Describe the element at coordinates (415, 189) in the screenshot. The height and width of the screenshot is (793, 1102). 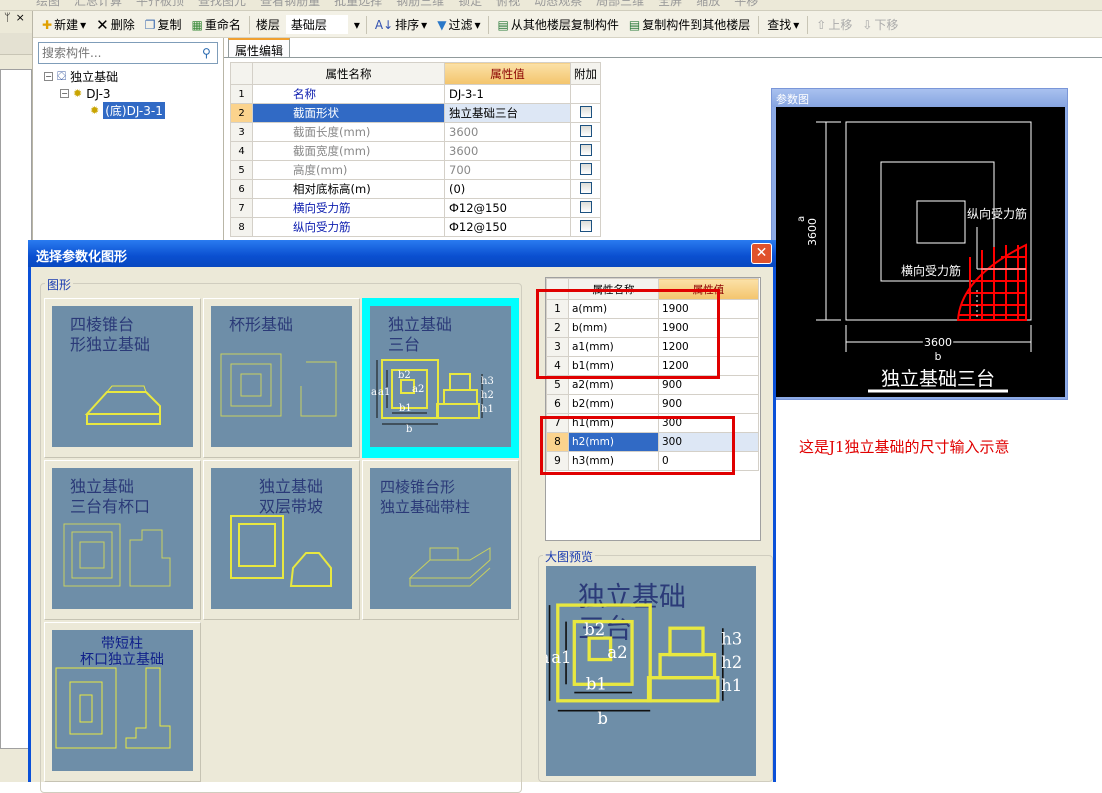
I see `table-row: 6 相对底标高(m) (0)` at that location.